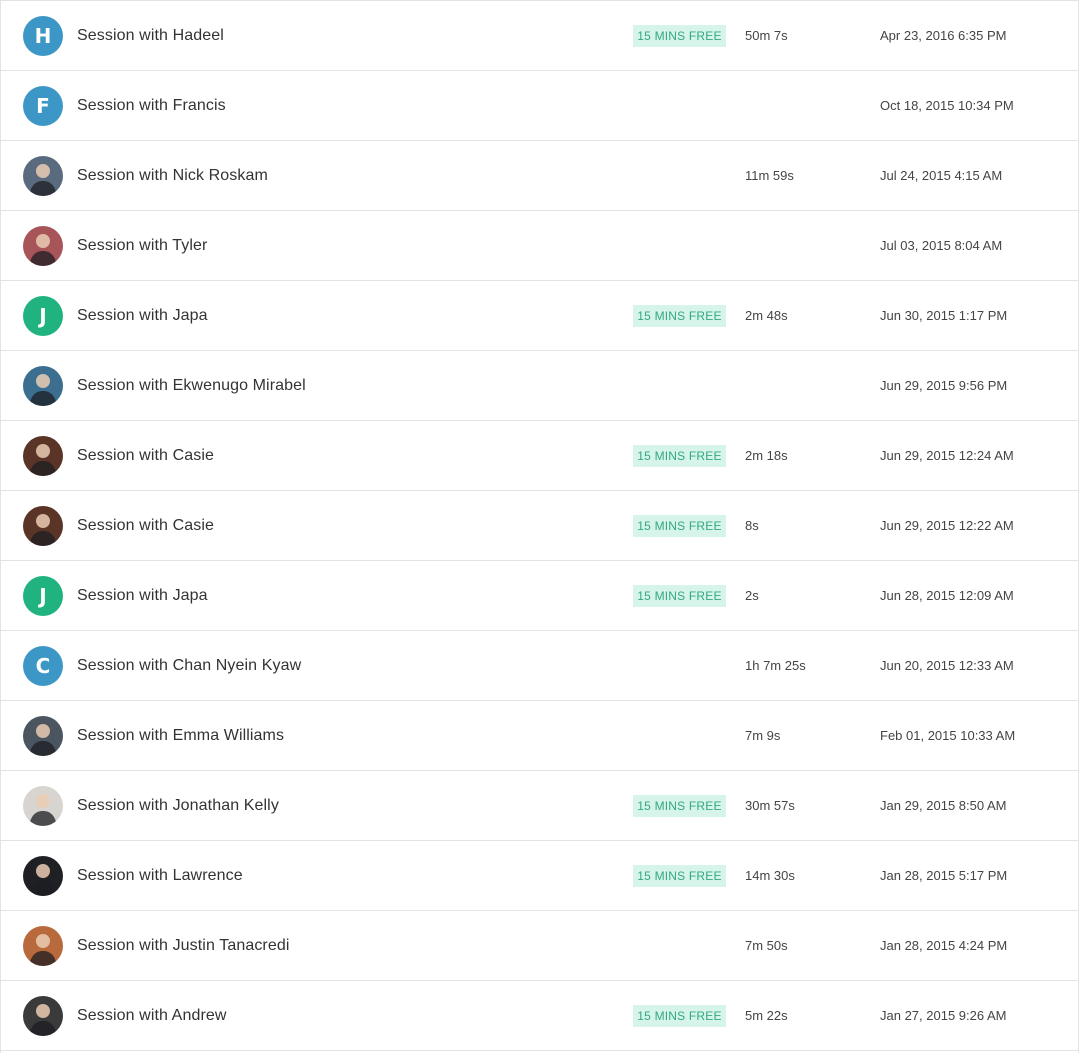 This screenshot has height=1054, width=1079. What do you see at coordinates (189, 665) in the screenshot?
I see `session-name: Session with Chan Nyein Kyaw` at bounding box center [189, 665].